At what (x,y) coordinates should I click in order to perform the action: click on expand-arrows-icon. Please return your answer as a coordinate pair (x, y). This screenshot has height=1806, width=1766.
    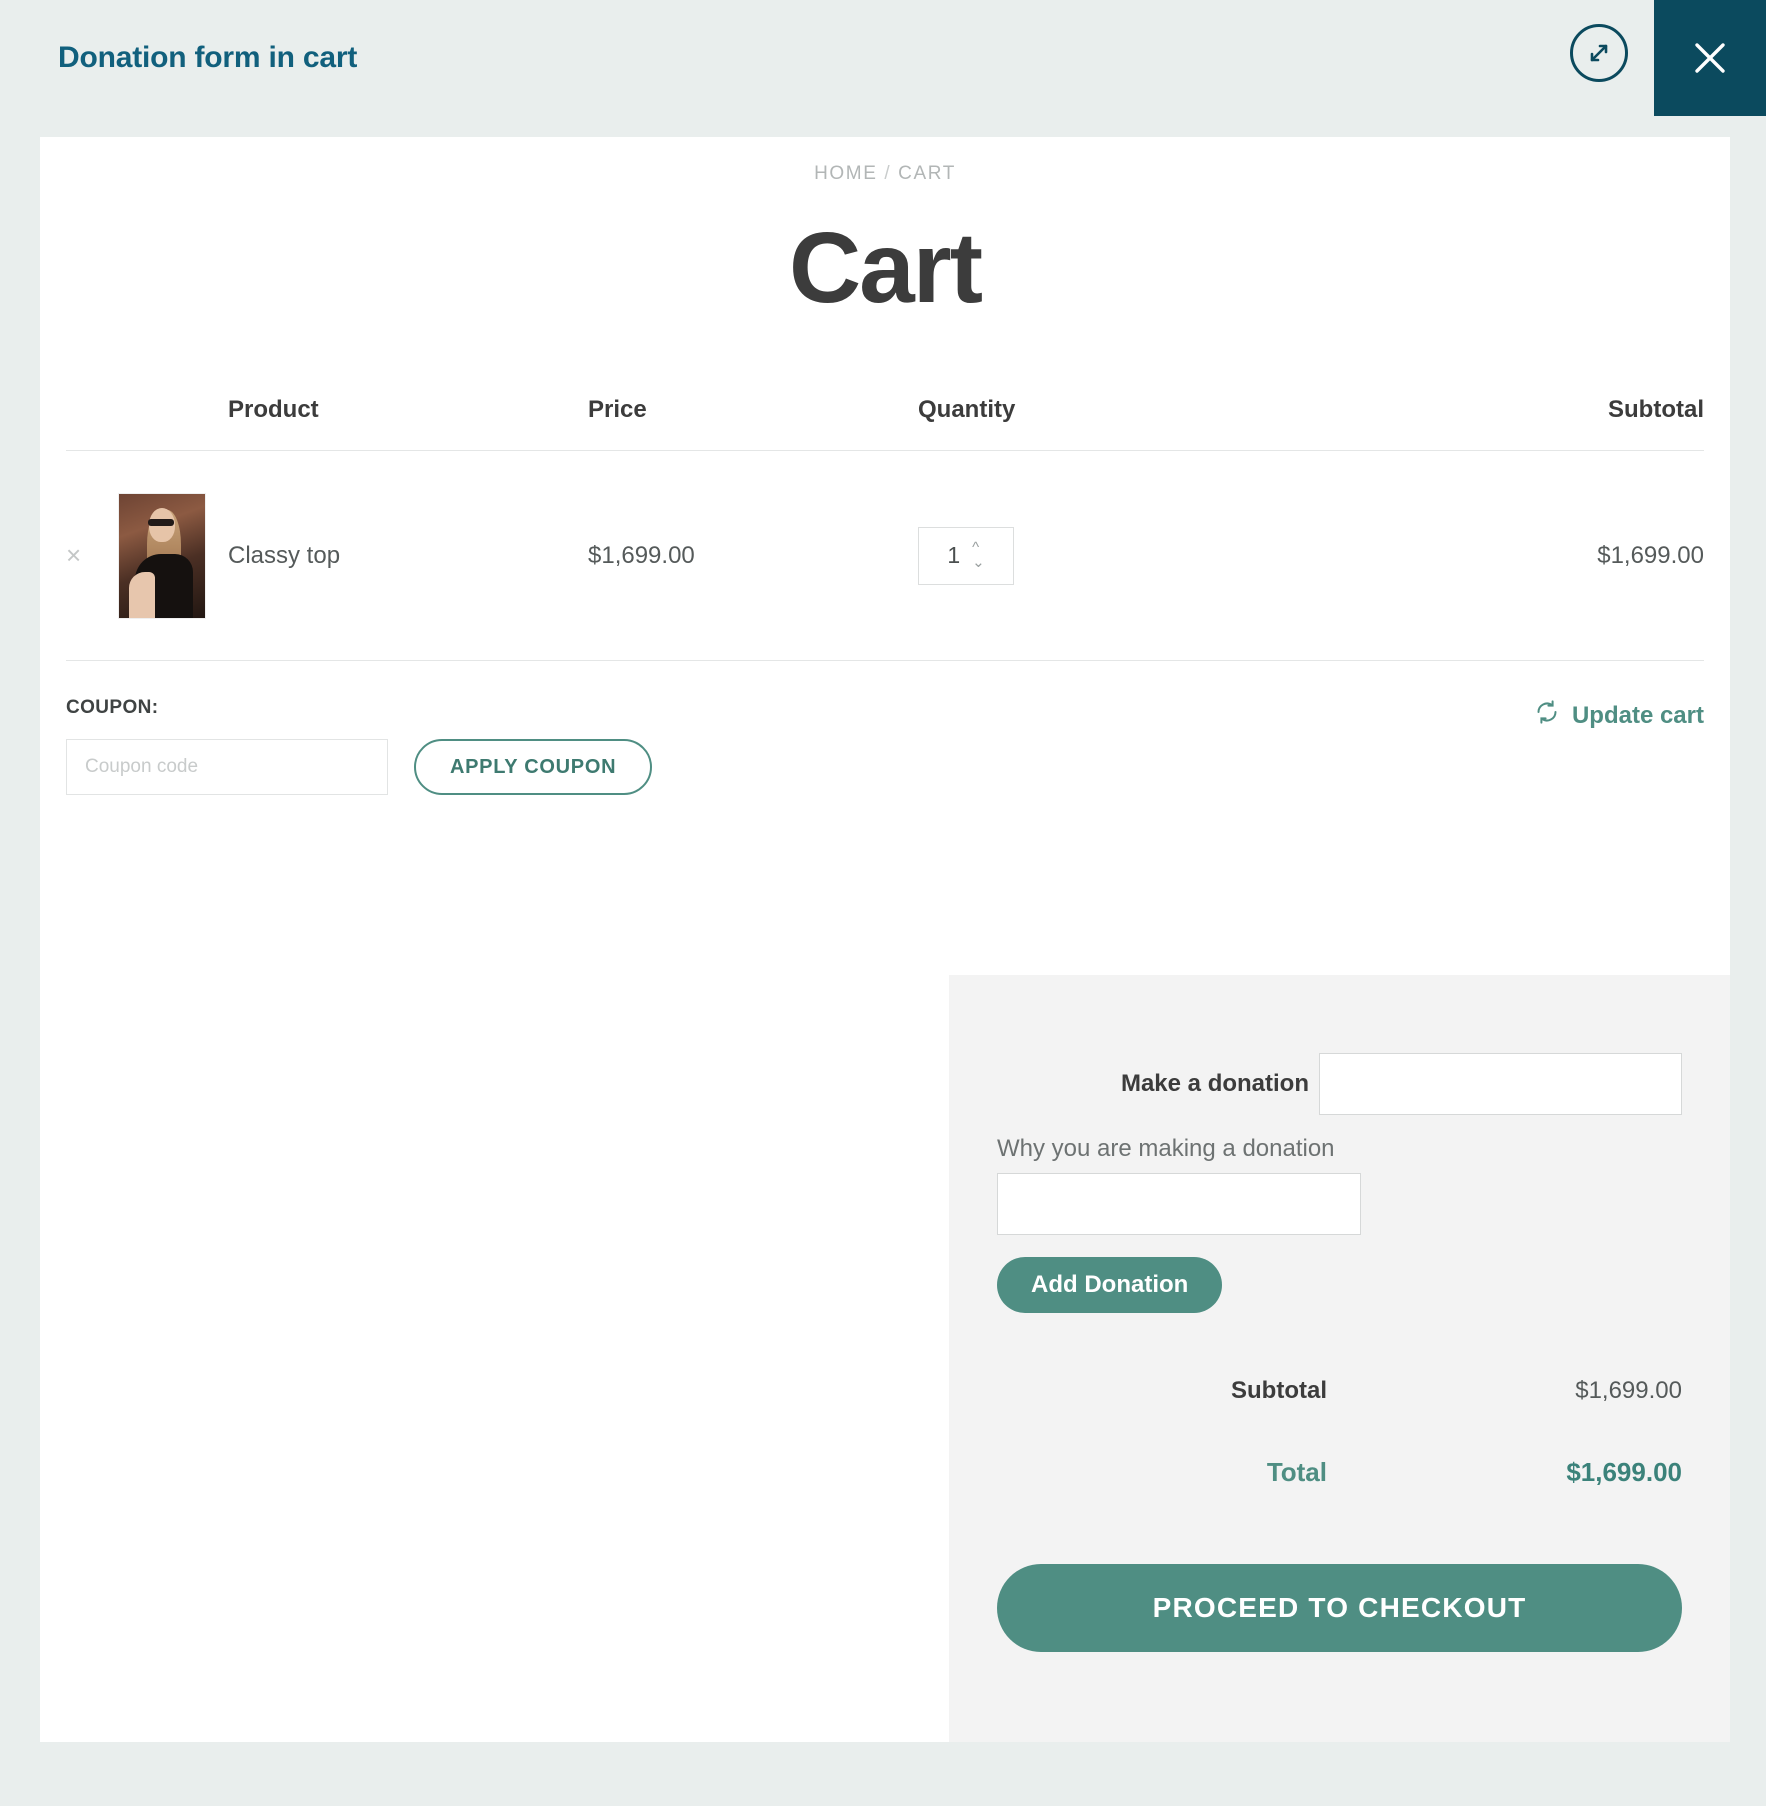
    Looking at the image, I should click on (1599, 53).